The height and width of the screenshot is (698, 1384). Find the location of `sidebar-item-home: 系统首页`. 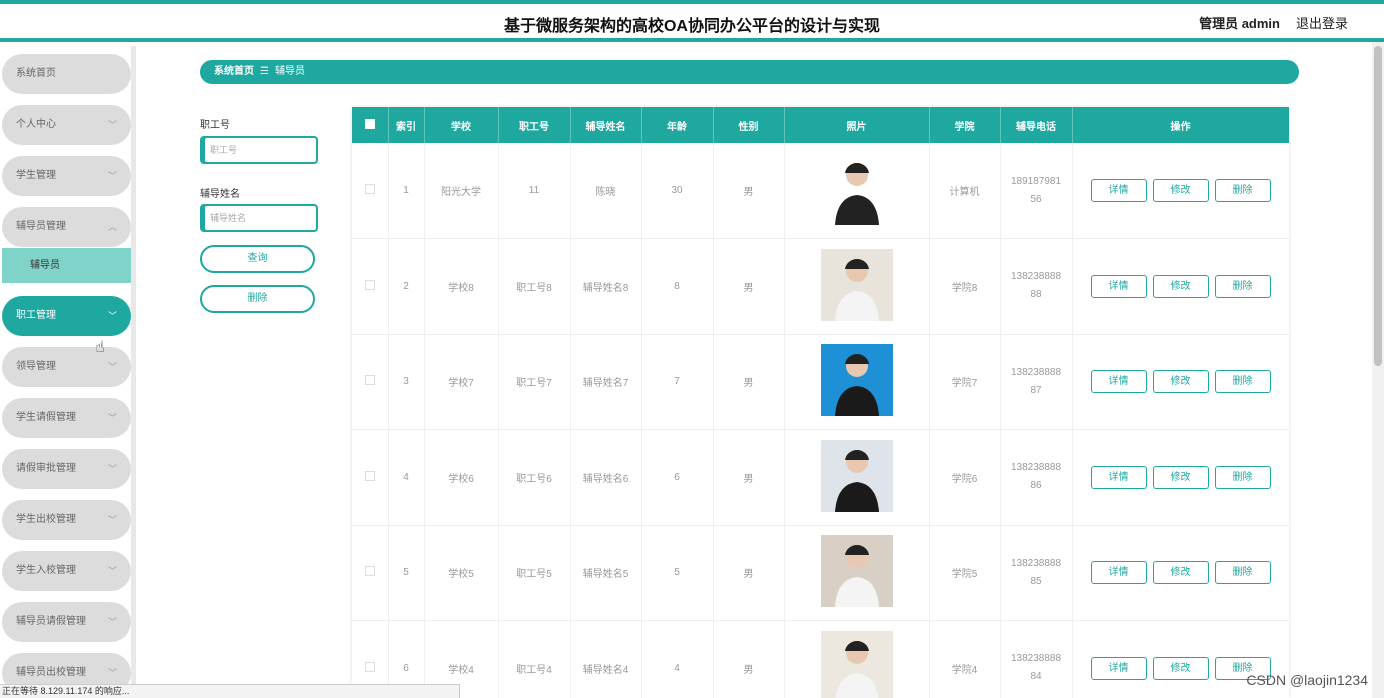

sidebar-item-home: 系统首页 is located at coordinates (66, 74).